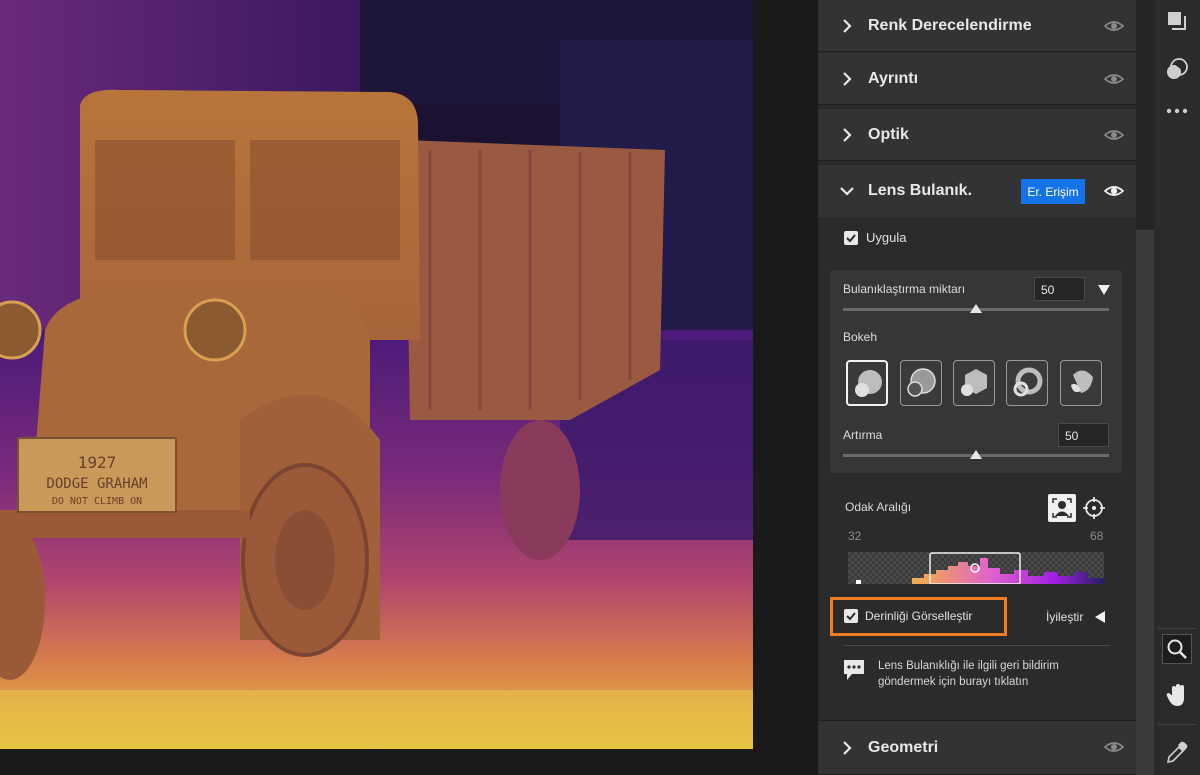  I want to click on target-icon, so click(1094, 510).